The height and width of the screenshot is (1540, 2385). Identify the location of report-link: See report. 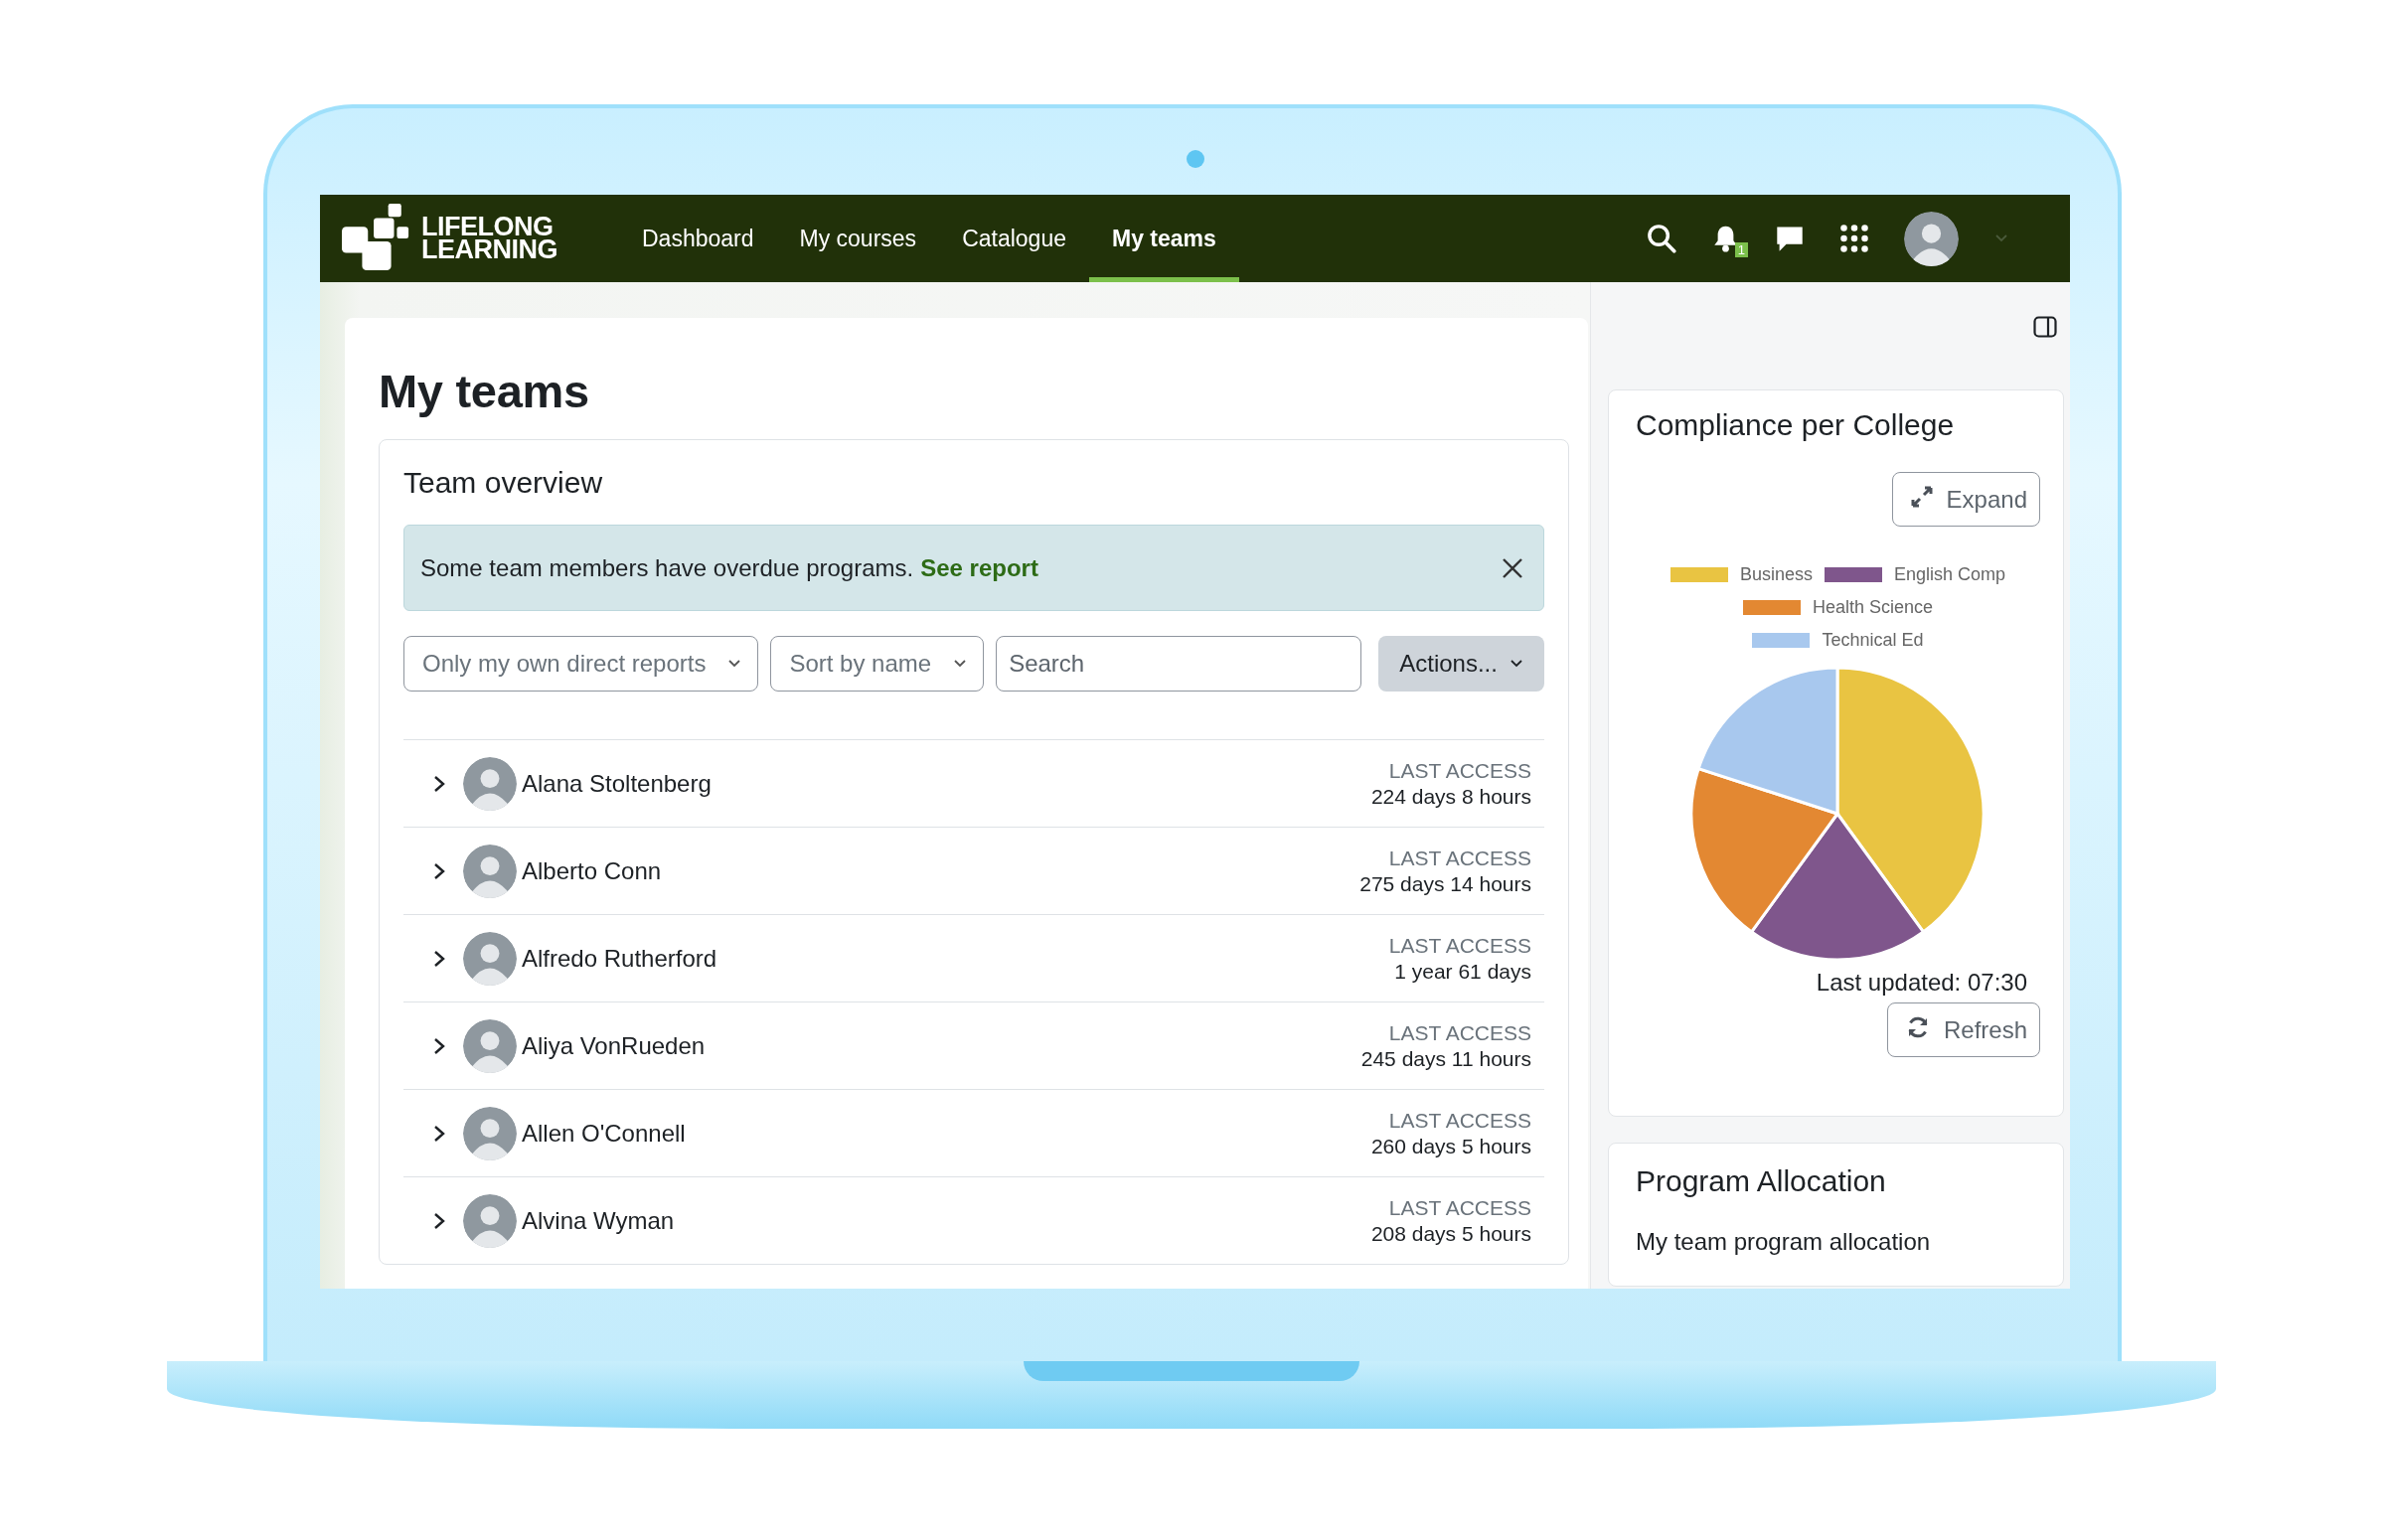
(979, 567).